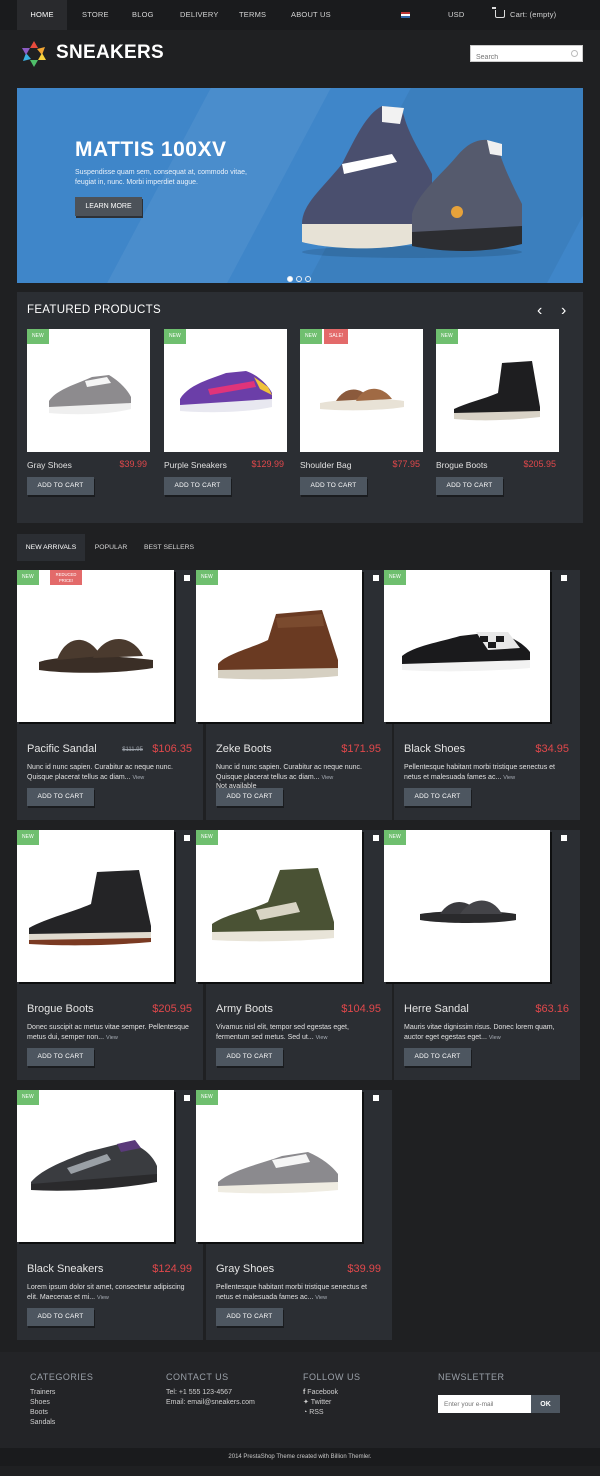 Image resolution: width=600 pixels, height=1476 pixels. Describe the element at coordinates (199, 15) in the screenshot. I see `nav-delivery: DELIVERY` at that location.